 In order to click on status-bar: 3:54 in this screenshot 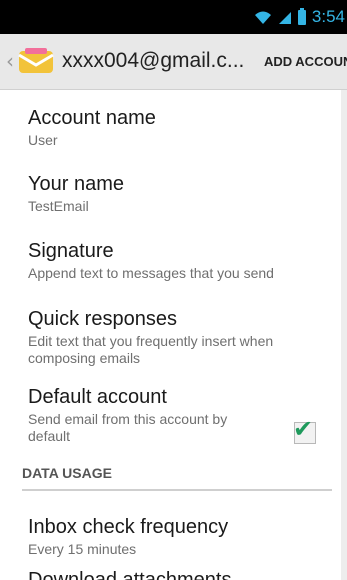, I will do `click(173, 17)`.